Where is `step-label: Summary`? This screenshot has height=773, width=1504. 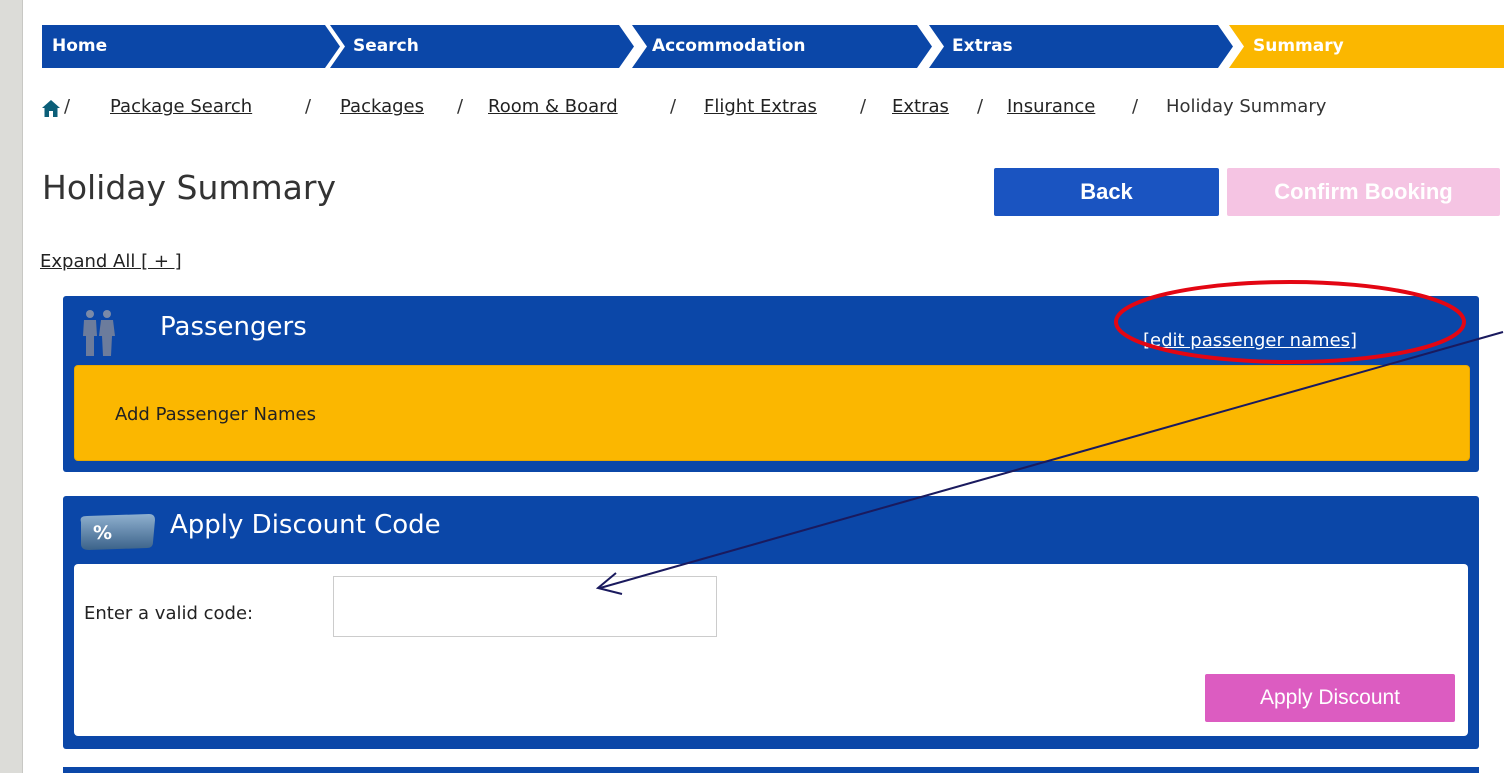 step-label: Summary is located at coordinates (1298, 46).